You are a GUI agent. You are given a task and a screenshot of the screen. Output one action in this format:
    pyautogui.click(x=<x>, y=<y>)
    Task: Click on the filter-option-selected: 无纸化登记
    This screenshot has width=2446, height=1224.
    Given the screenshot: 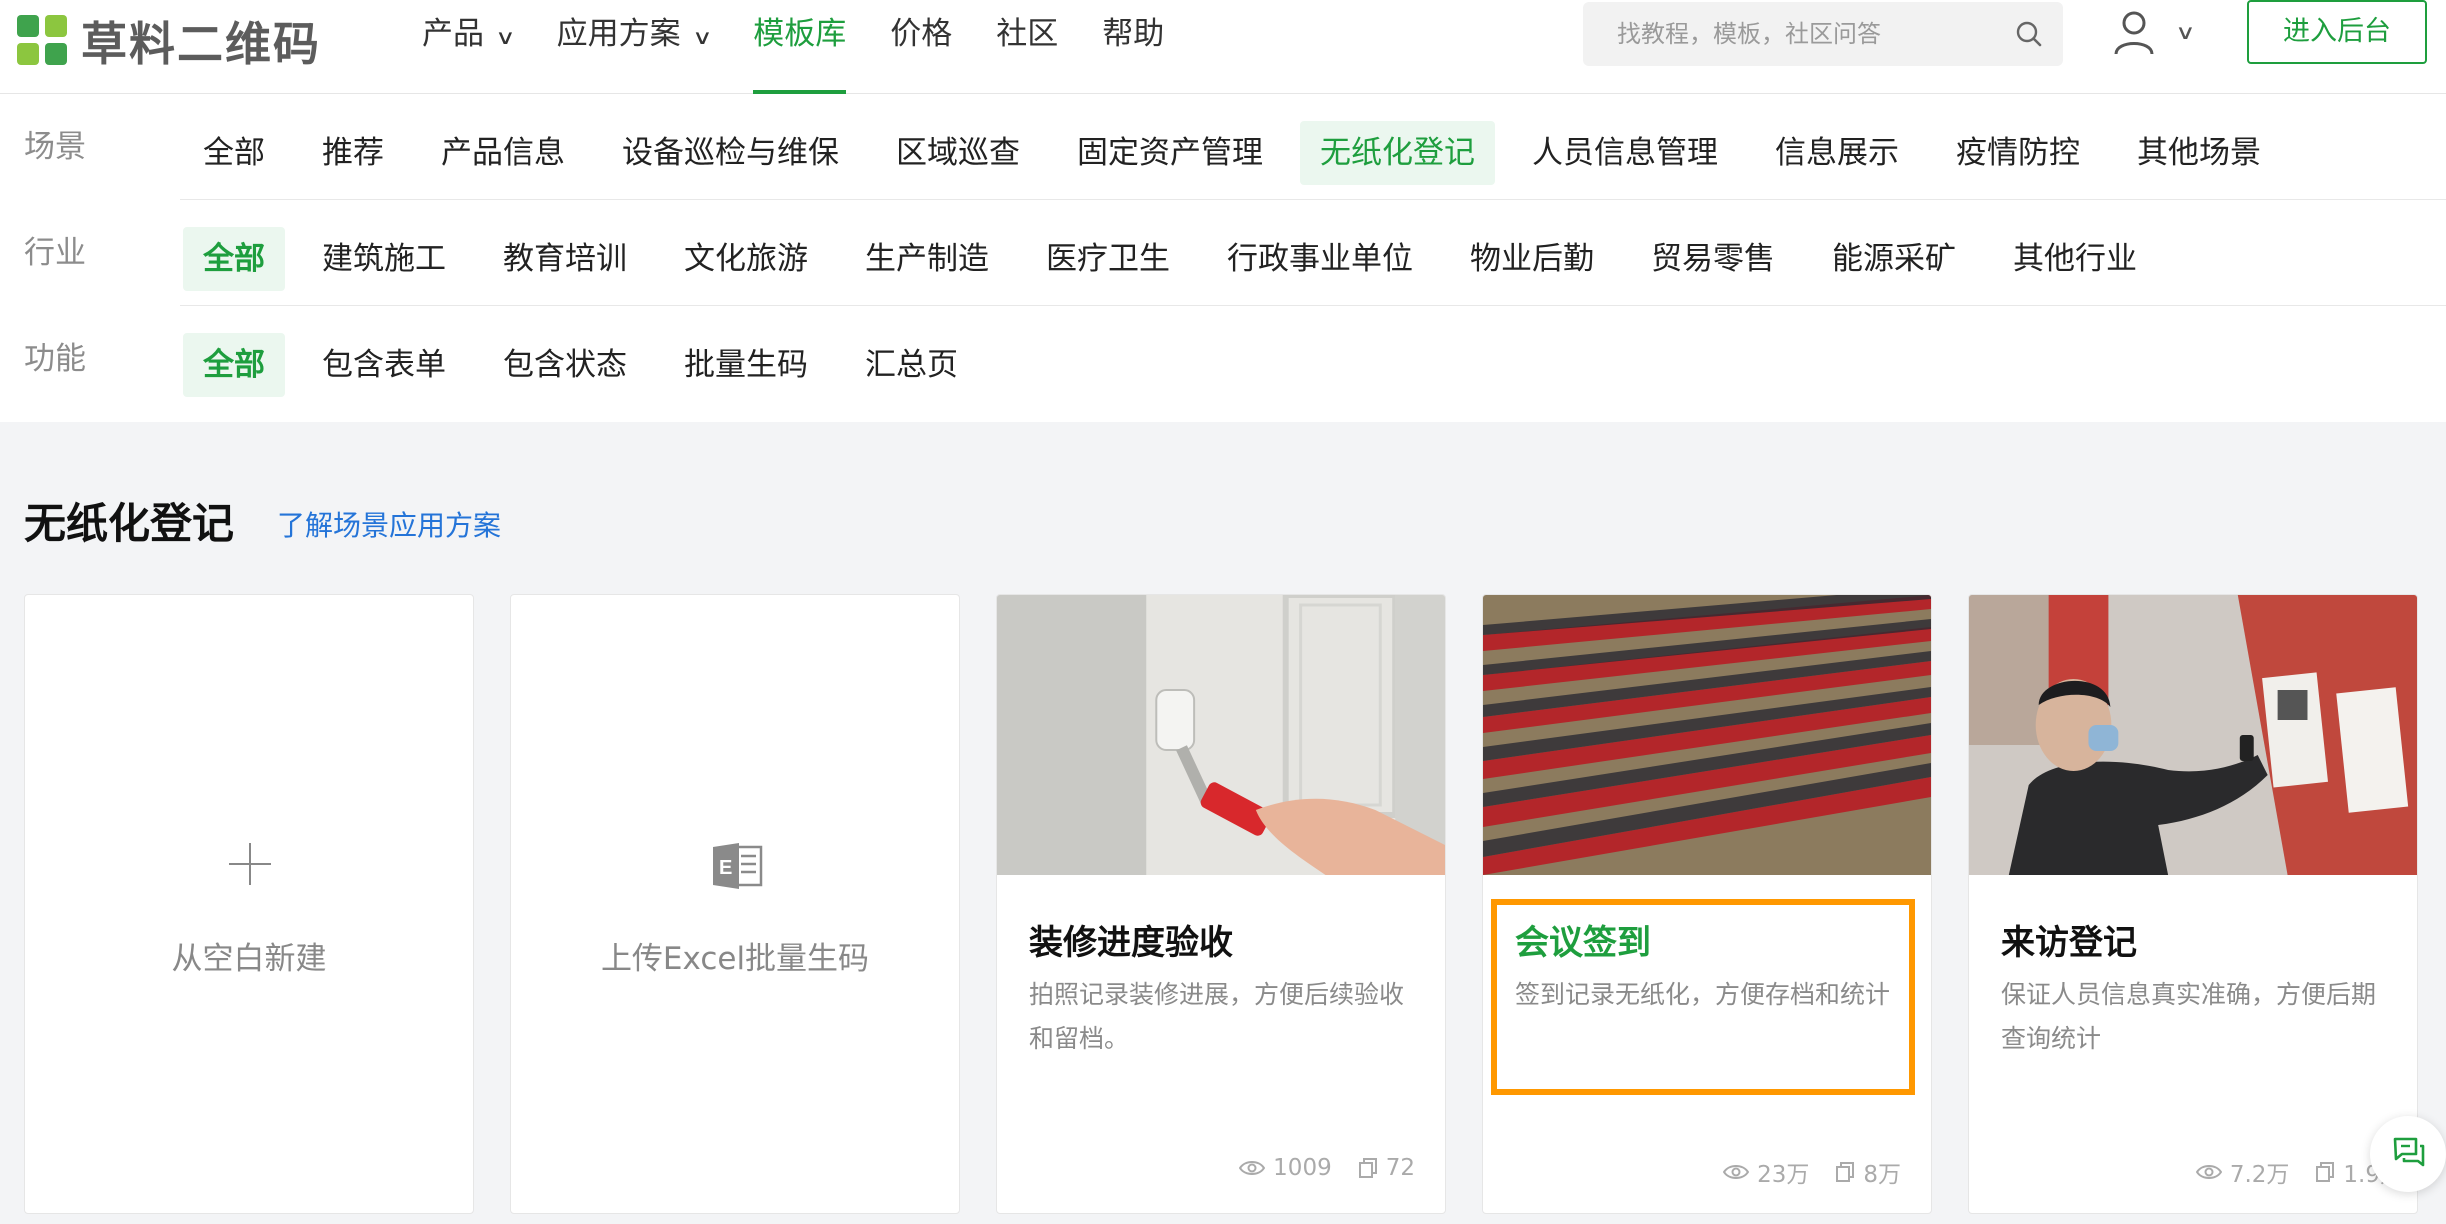 What is the action you would take?
    pyautogui.click(x=1397, y=153)
    